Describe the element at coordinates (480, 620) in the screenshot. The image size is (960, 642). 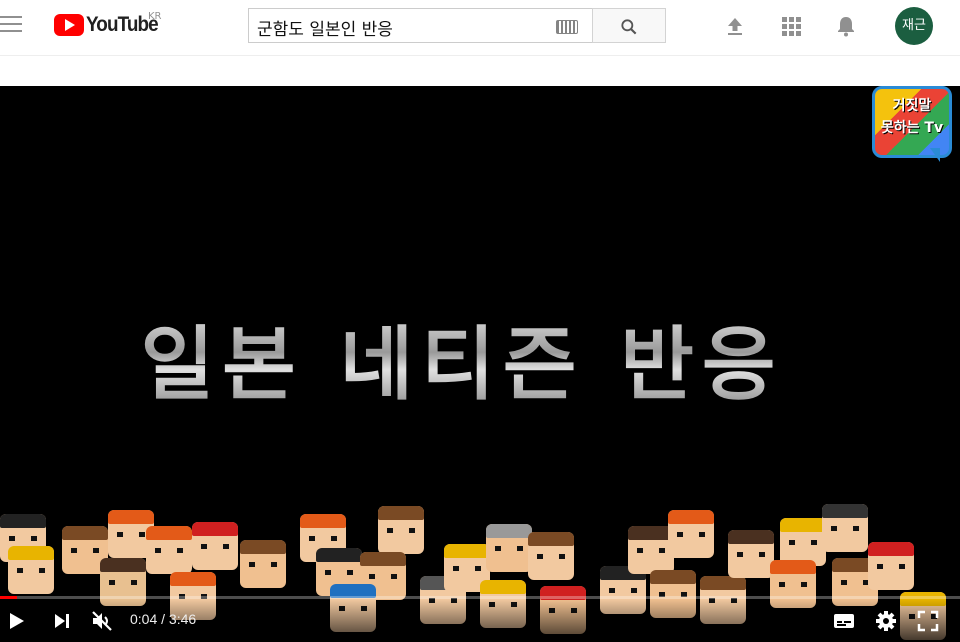
I see `player-controls: 0:04 / 3:46` at that location.